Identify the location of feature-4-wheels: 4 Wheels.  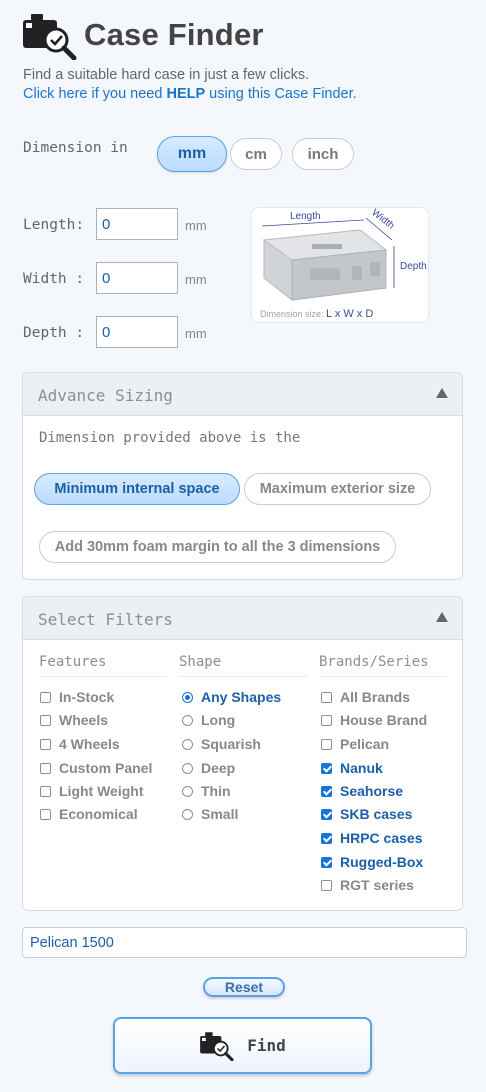
(80, 744).